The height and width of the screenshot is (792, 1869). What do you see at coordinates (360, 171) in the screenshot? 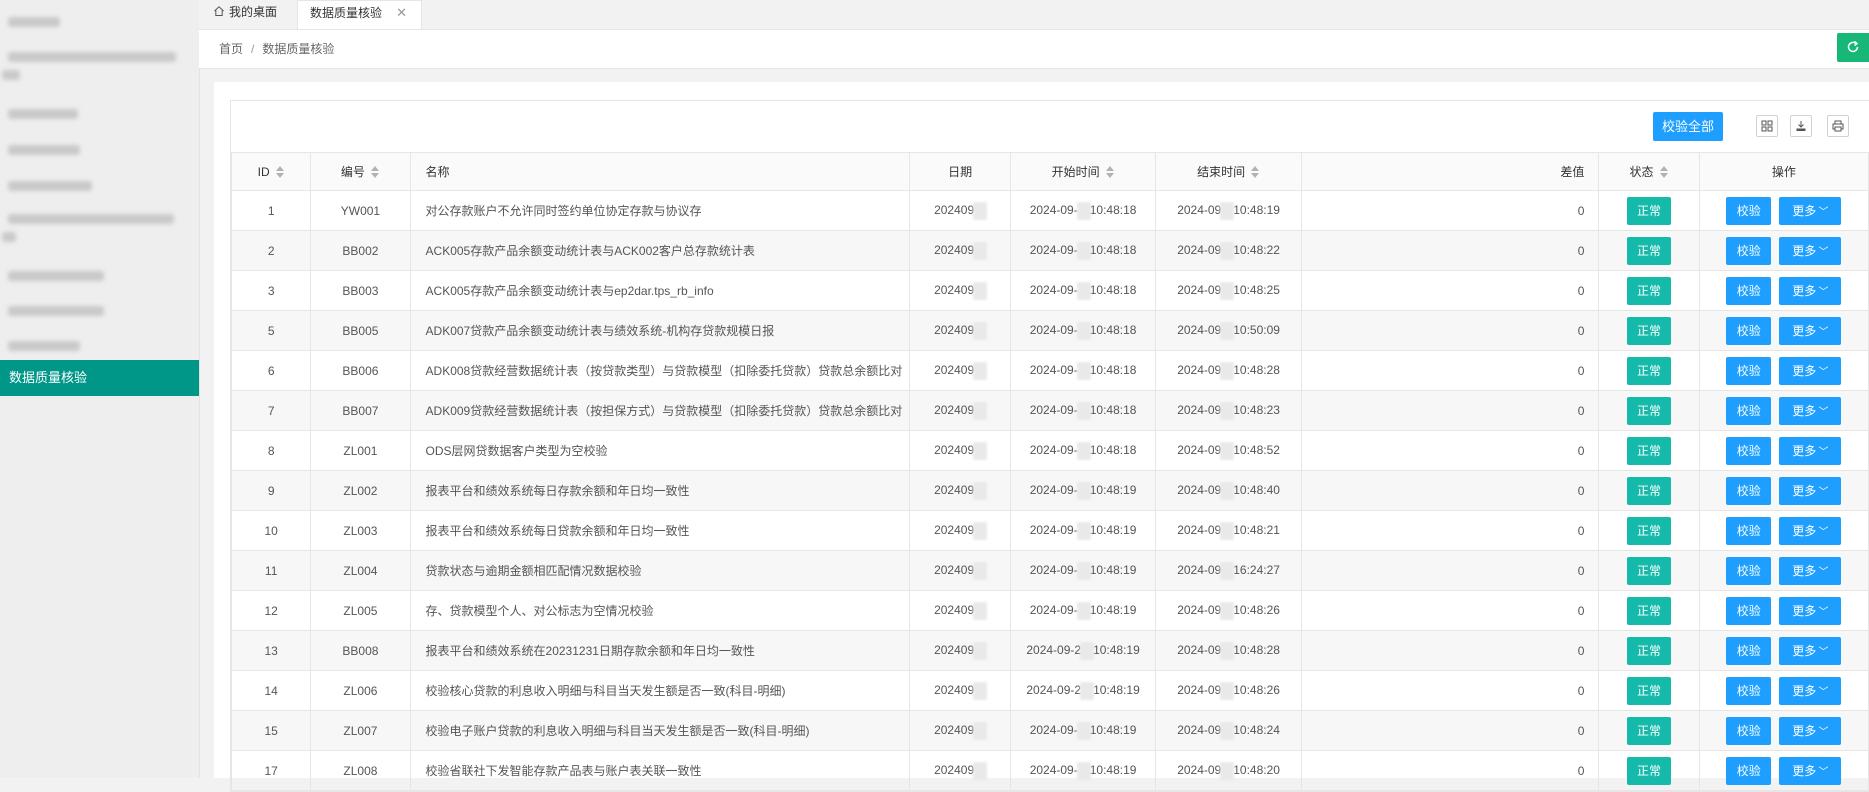
I see `col-code-header: 编号` at bounding box center [360, 171].